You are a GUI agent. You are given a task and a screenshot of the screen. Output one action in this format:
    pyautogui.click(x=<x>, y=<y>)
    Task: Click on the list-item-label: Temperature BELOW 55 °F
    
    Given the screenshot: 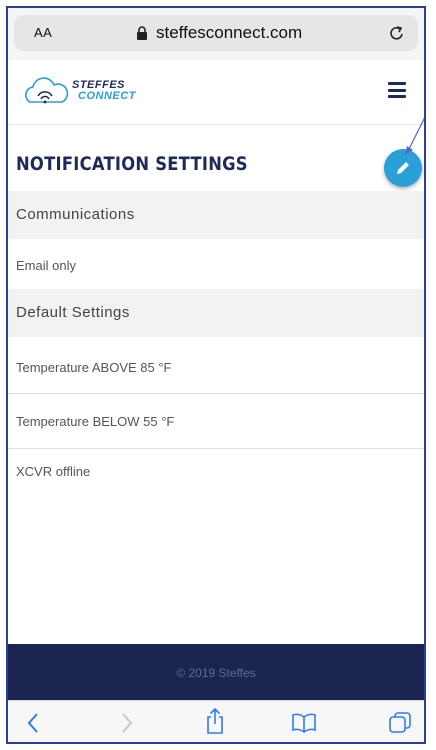 What is the action you would take?
    pyautogui.click(x=95, y=421)
    